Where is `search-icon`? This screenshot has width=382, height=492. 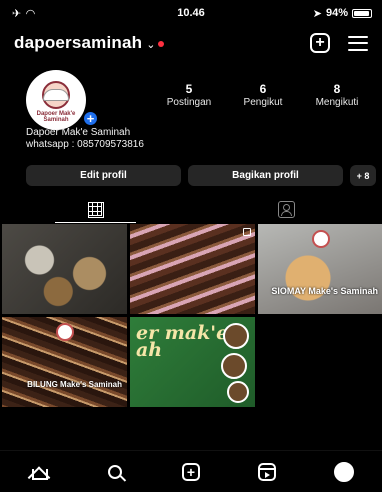
search-icon is located at coordinates (114, 471).